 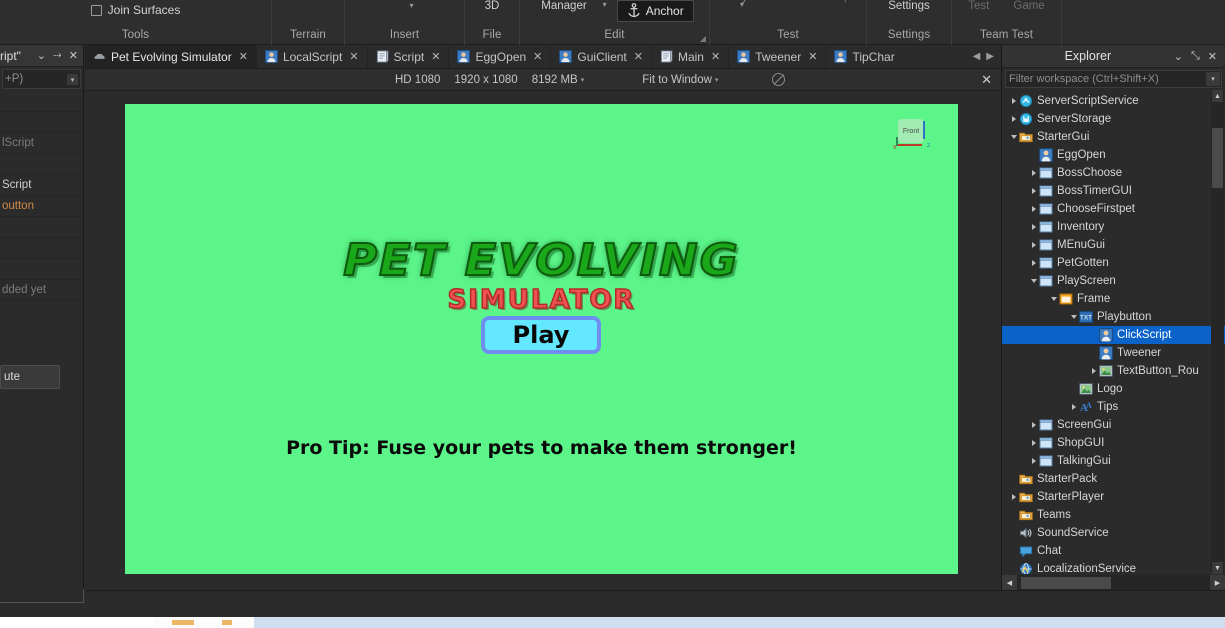 What do you see at coordinates (1217, 582) in the screenshot?
I see `scroll-right-icon: ▶` at bounding box center [1217, 582].